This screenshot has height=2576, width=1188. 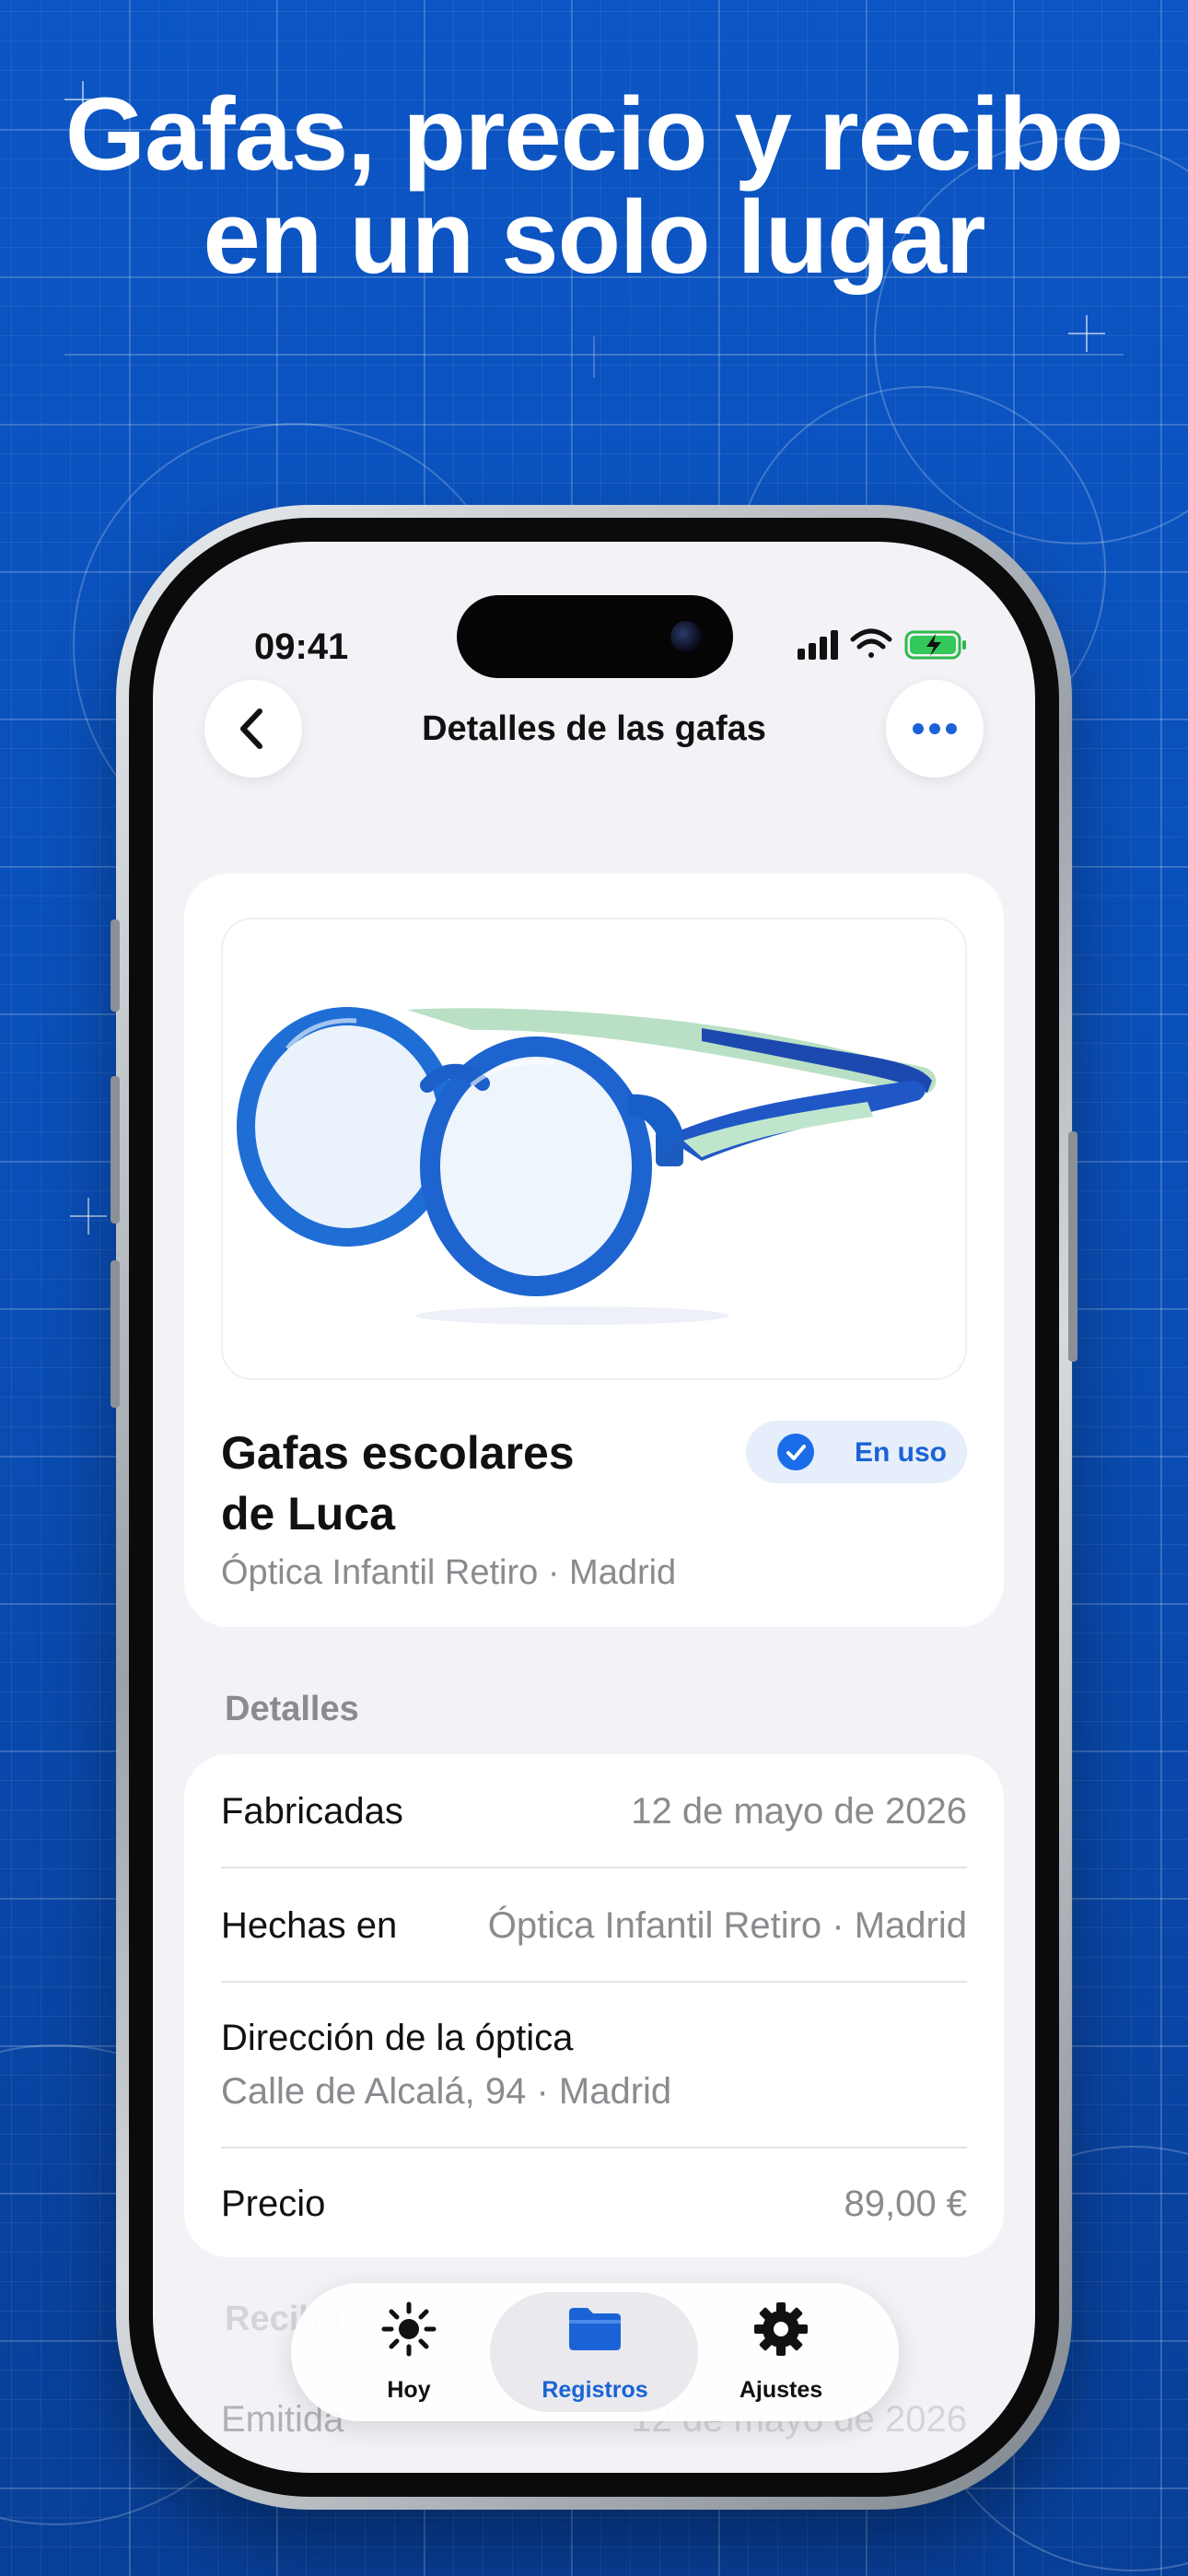 What do you see at coordinates (446, 2091) in the screenshot?
I see `address-value: Calle de Alcalá, 94 · Madrid` at bounding box center [446, 2091].